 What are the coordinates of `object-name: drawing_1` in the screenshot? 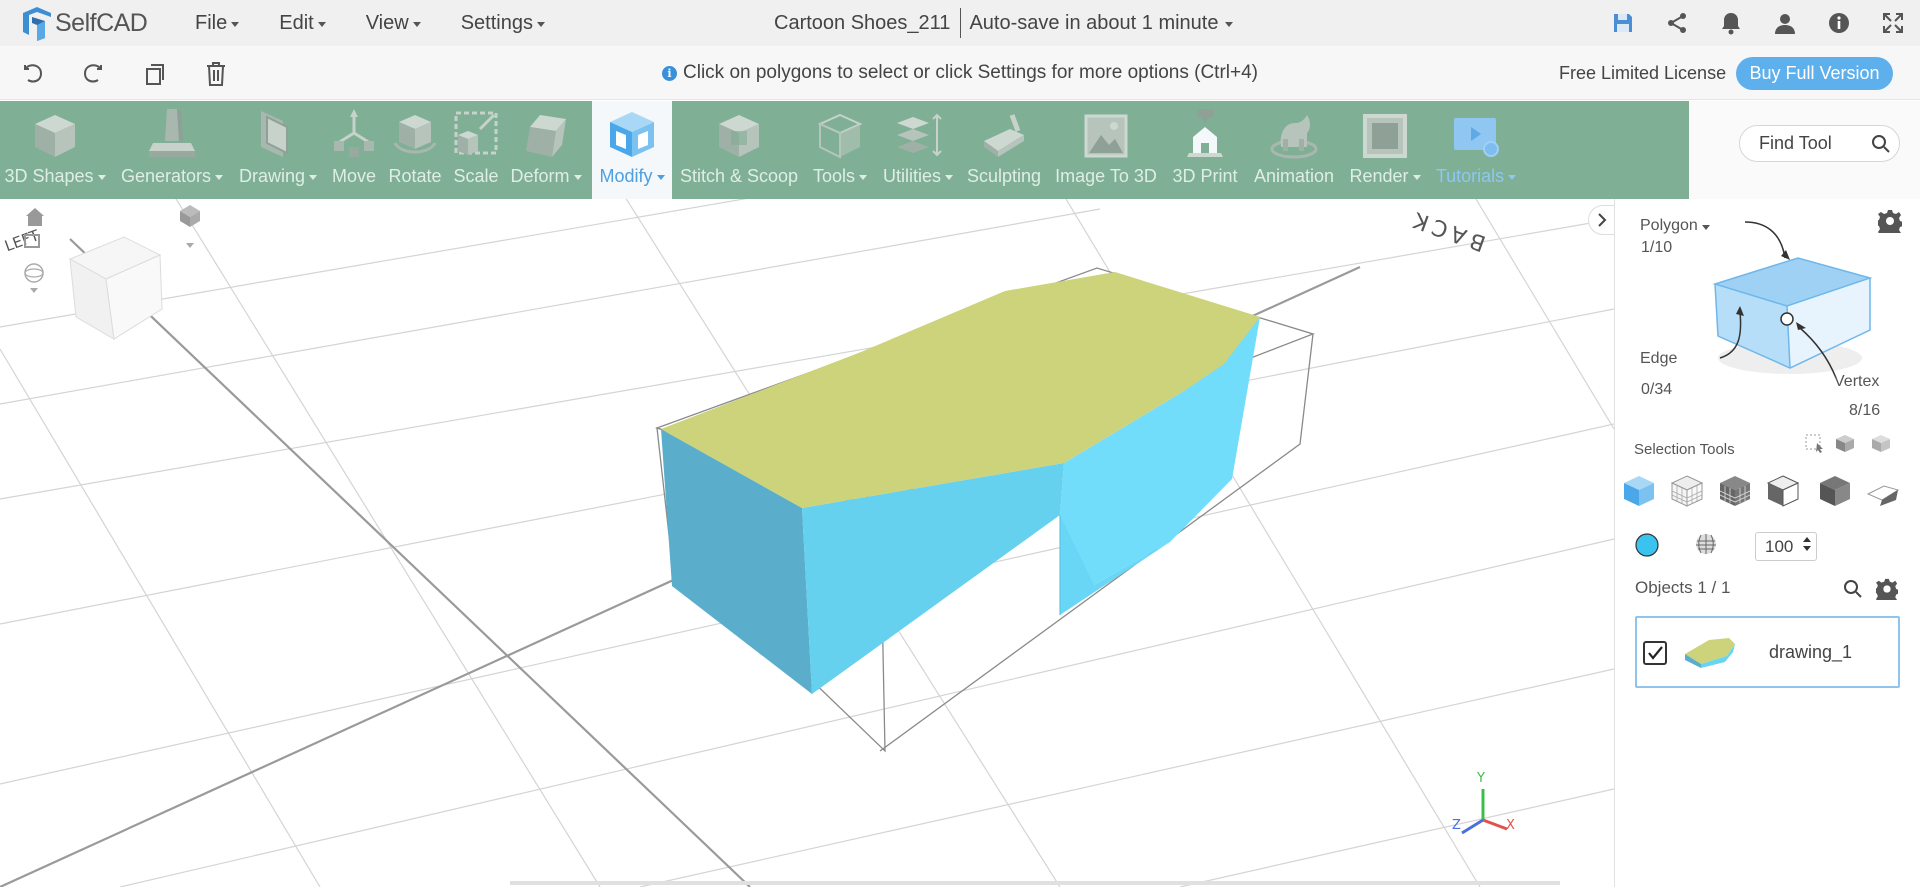 It's located at (1811, 652).